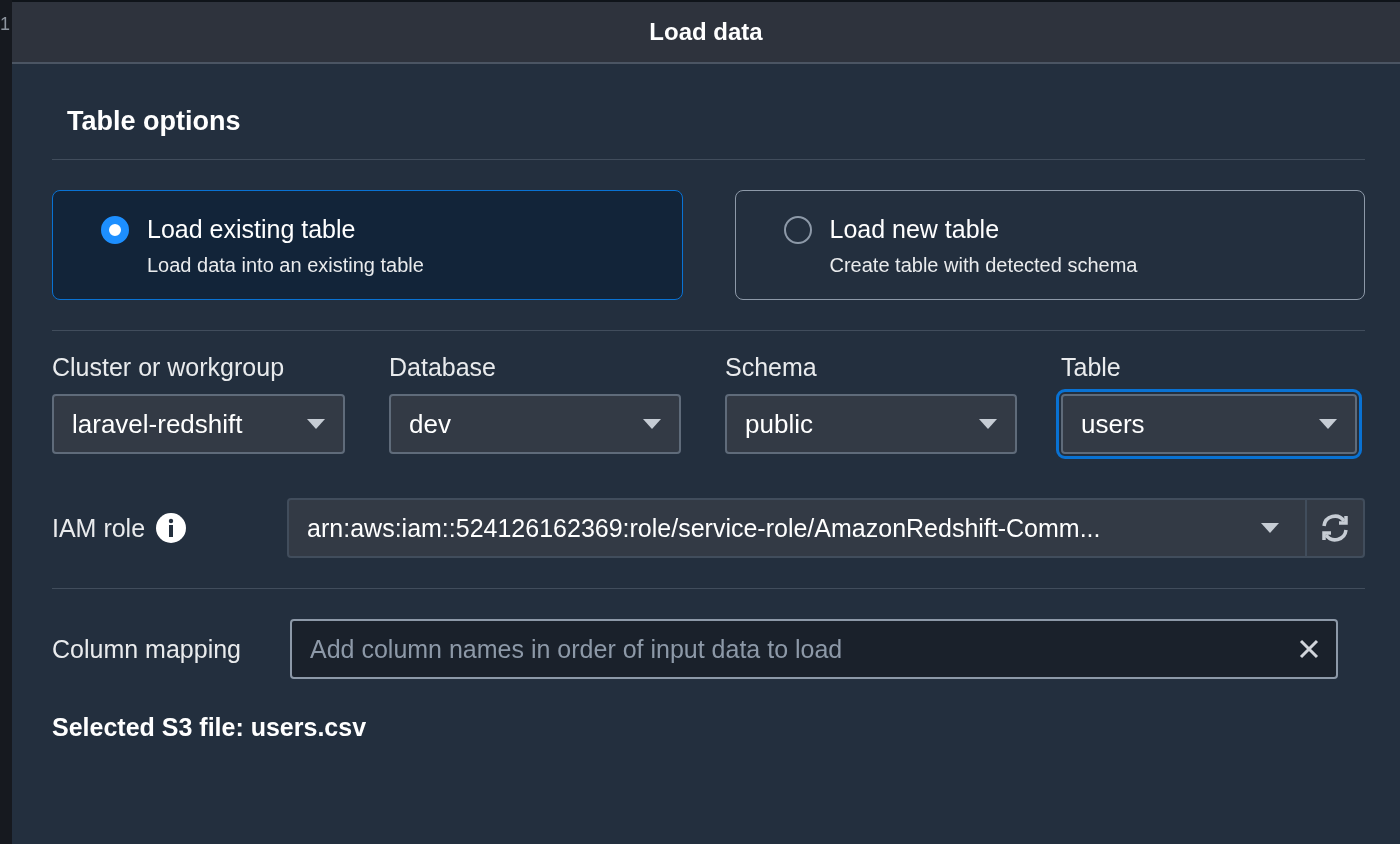 Image resolution: width=1400 pixels, height=844 pixels. What do you see at coordinates (708, 112) in the screenshot?
I see `section-title: Table options` at bounding box center [708, 112].